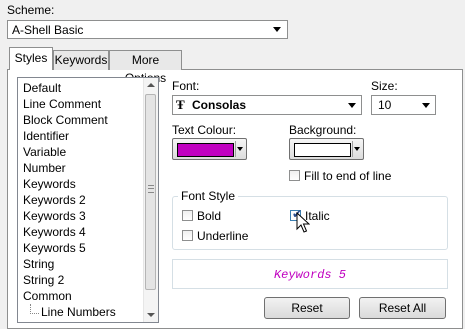 Image resolution: width=465 pixels, height=329 pixels. Describe the element at coordinates (187, 235) in the screenshot. I see `underline-checkbox` at that location.